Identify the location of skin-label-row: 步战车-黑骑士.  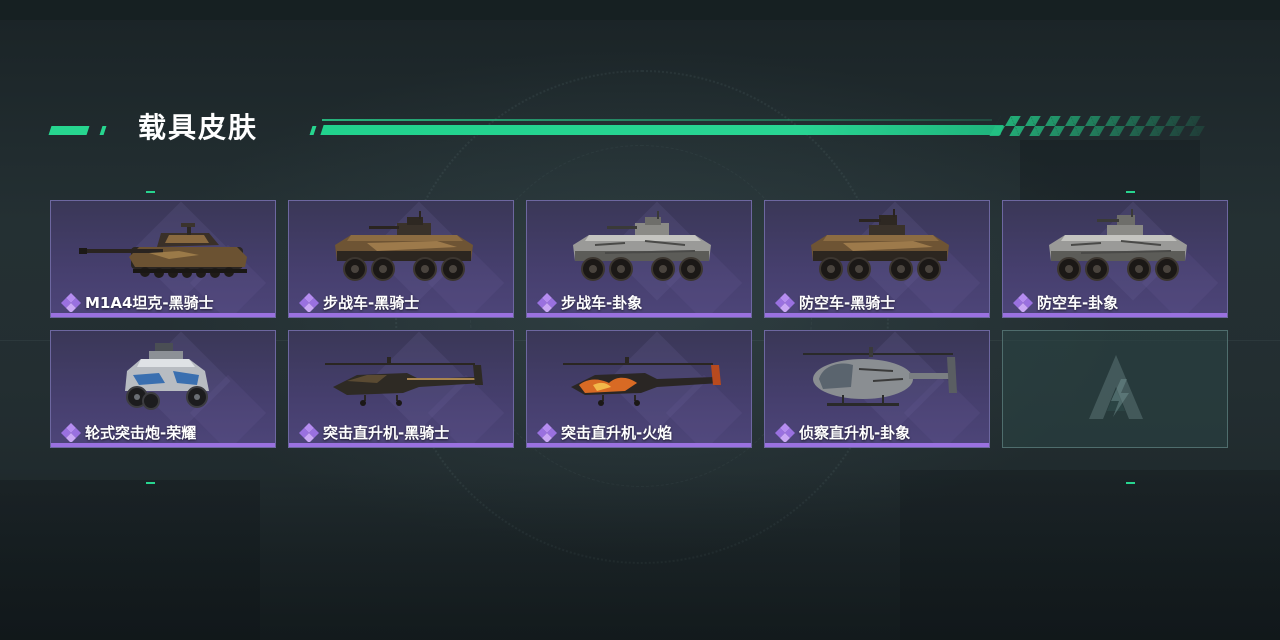
(359, 302).